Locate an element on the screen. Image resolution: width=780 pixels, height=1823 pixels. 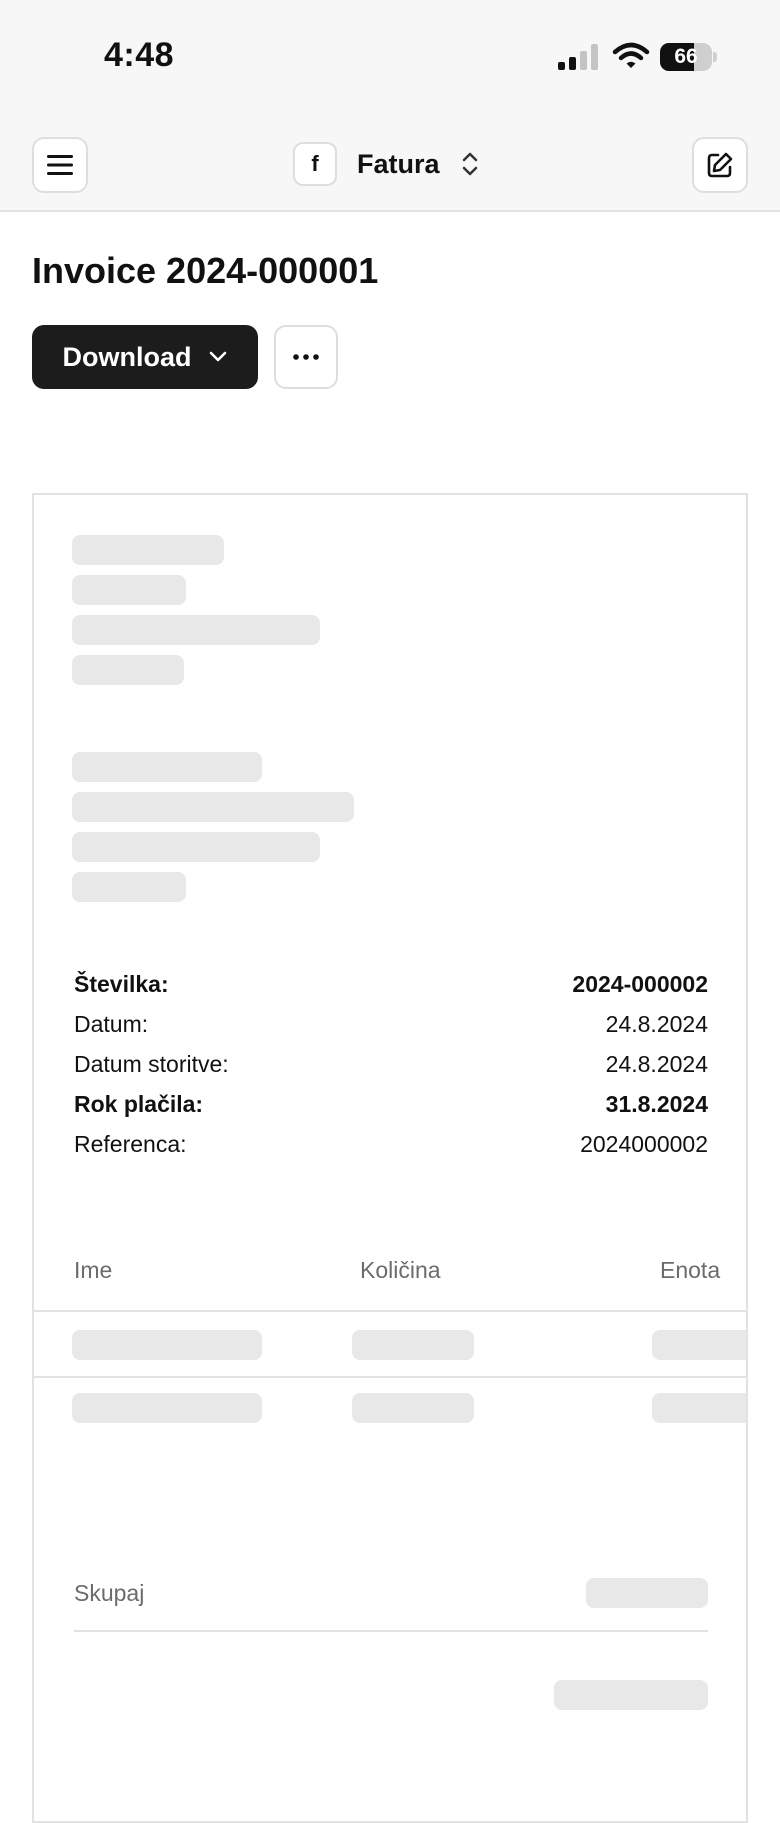
download-button: Download is located at coordinates (145, 357).